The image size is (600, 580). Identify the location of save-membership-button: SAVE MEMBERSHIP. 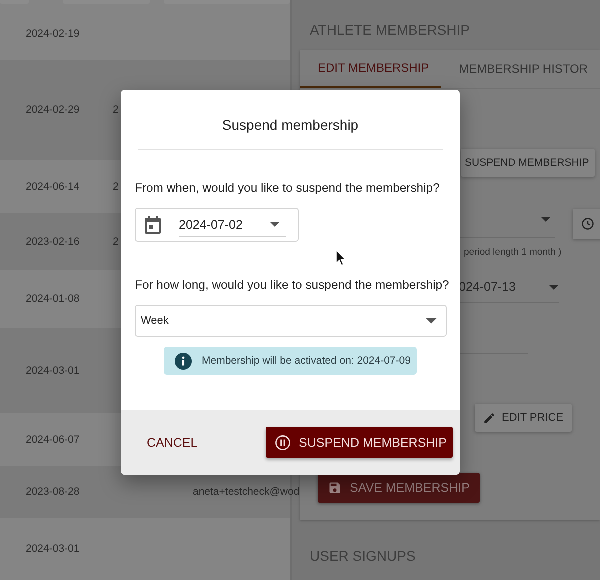
(399, 488).